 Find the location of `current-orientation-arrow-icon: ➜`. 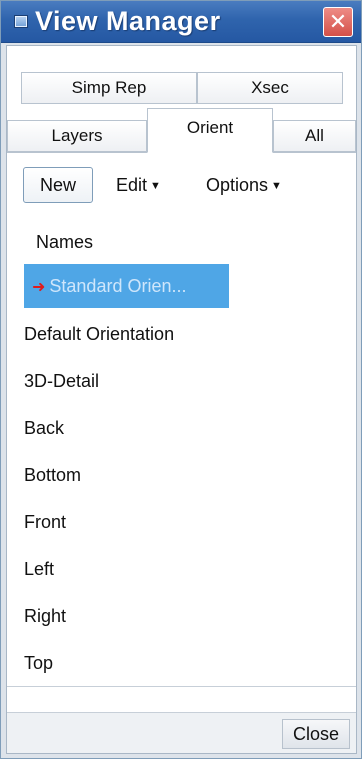

current-orientation-arrow-icon: ➜ is located at coordinates (39, 287).